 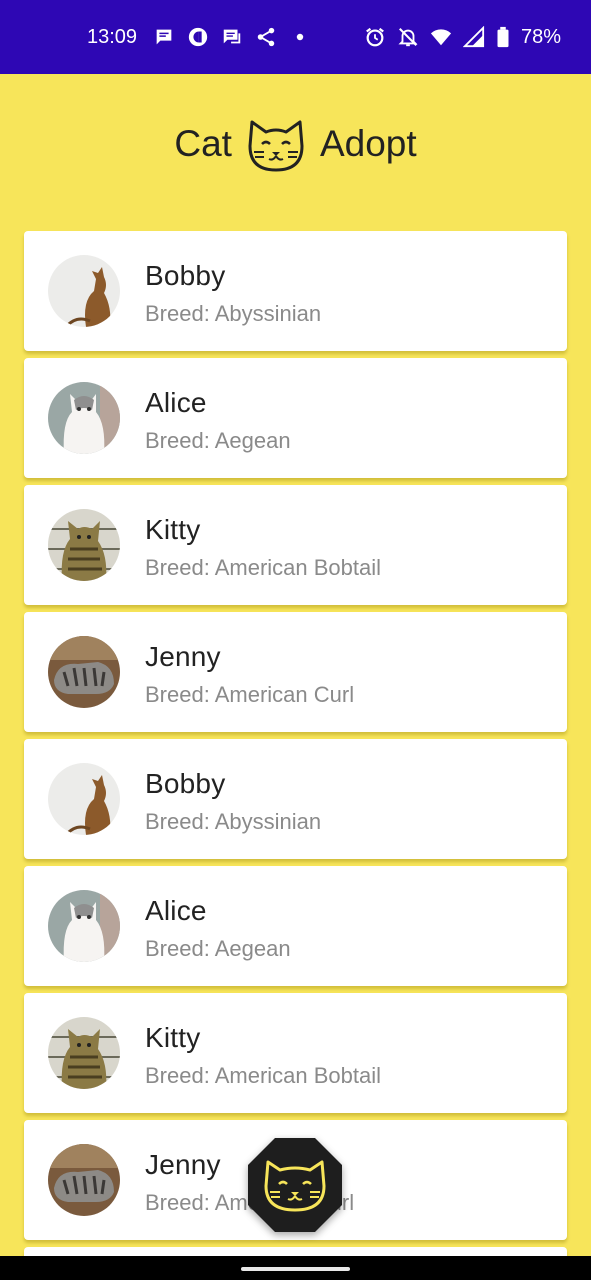 What do you see at coordinates (164, 37) in the screenshot?
I see `chat-bubble-icon` at bounding box center [164, 37].